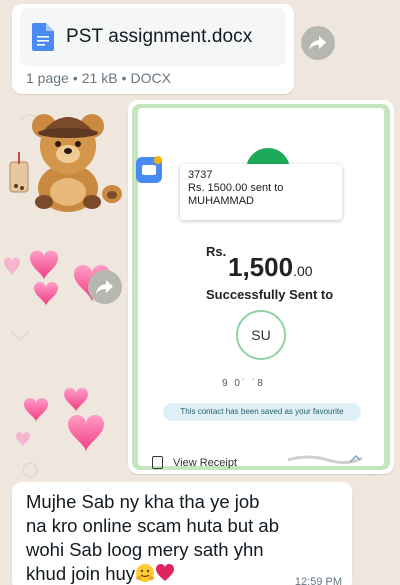 This screenshot has height=585, width=400. What do you see at coordinates (325, 459) in the screenshot?
I see `redaction-scribble` at bounding box center [325, 459].